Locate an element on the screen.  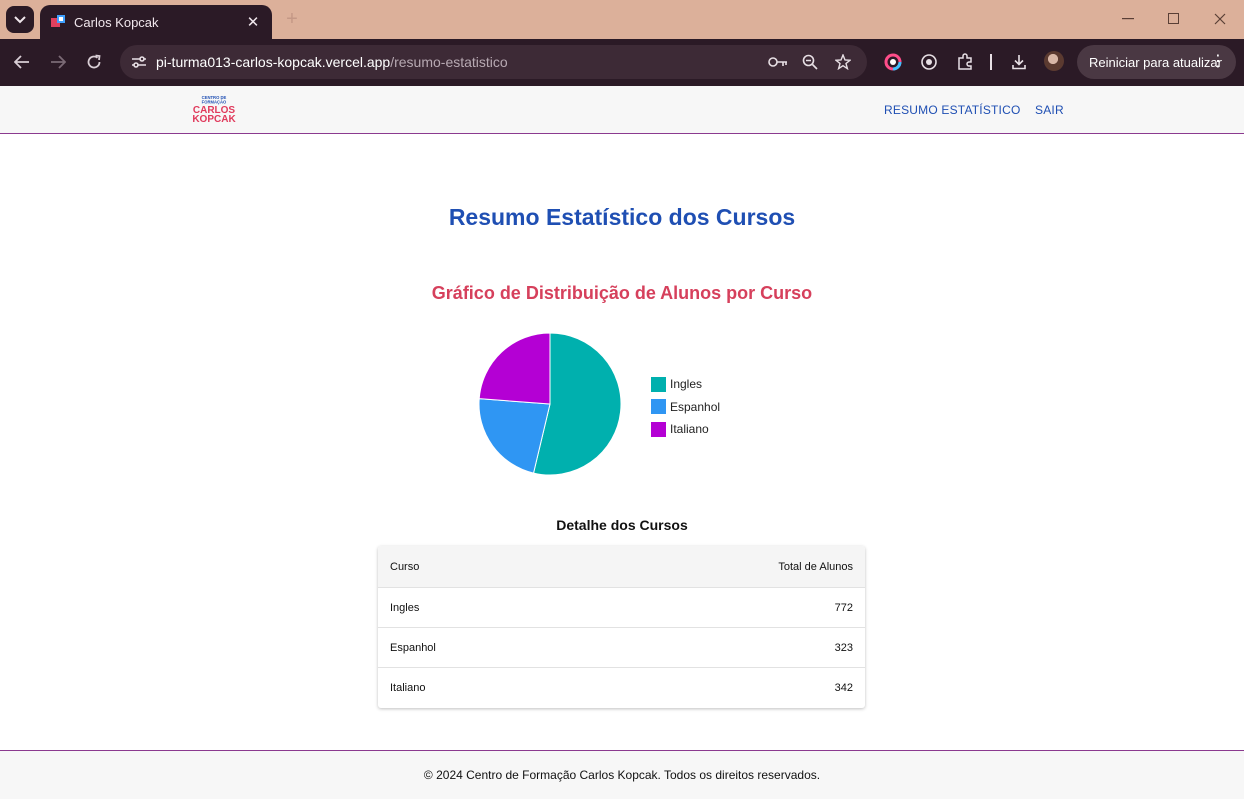
cell-course: Italiano is located at coordinates (408, 688).